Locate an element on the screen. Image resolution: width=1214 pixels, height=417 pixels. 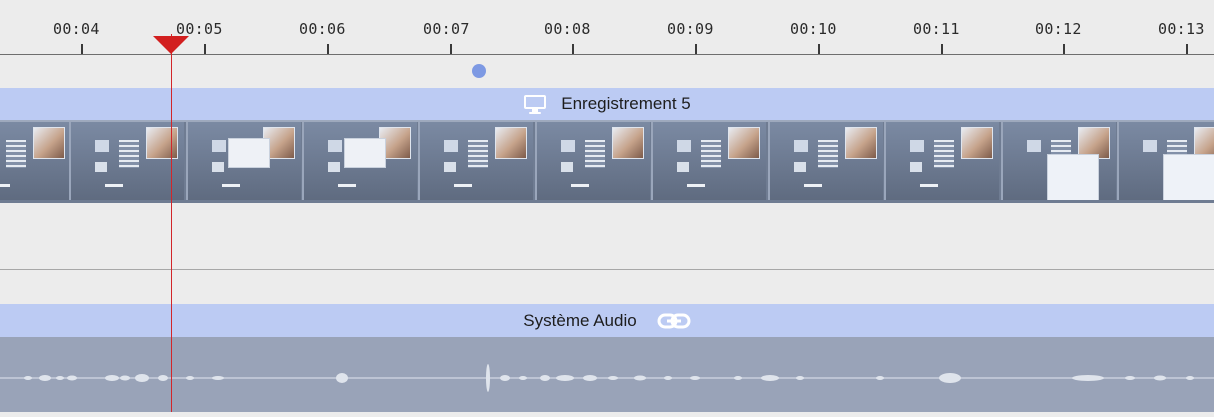
playhead-handle is located at coordinates (171, 45).